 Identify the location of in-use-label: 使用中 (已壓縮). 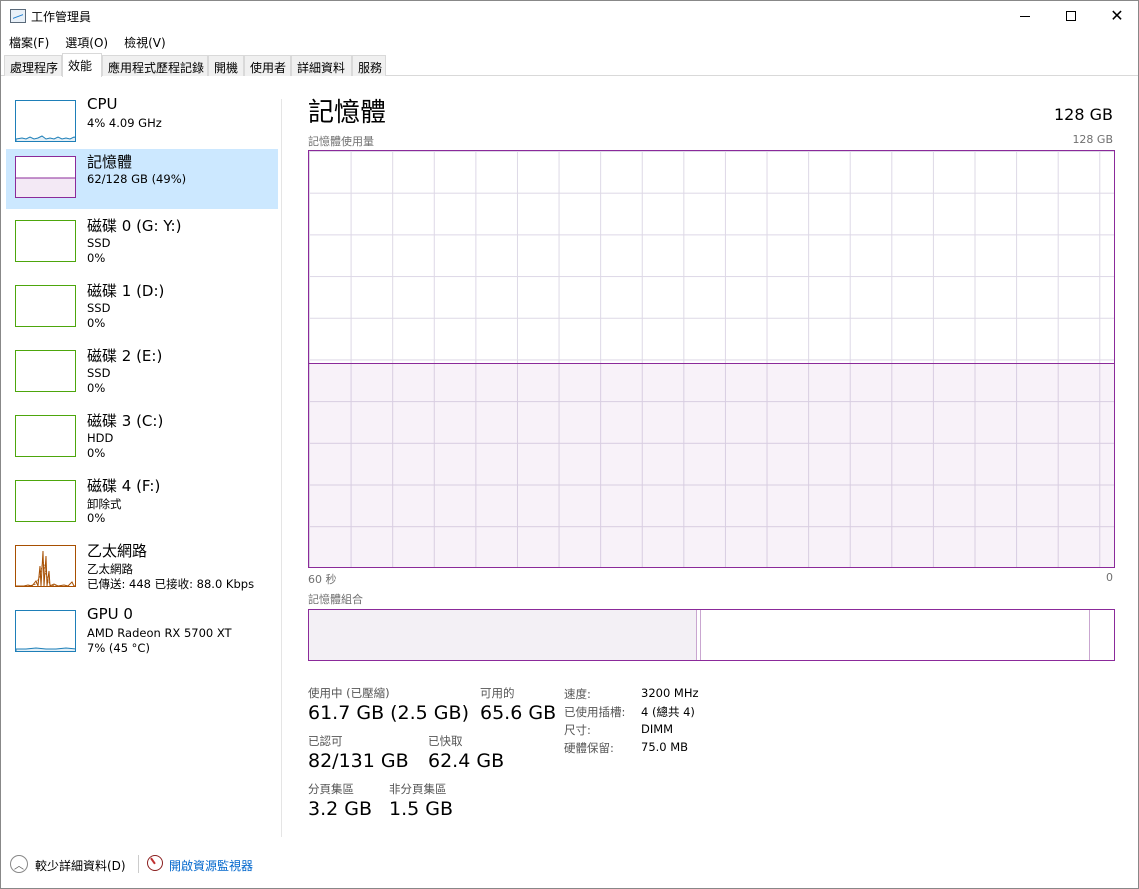
(349, 693).